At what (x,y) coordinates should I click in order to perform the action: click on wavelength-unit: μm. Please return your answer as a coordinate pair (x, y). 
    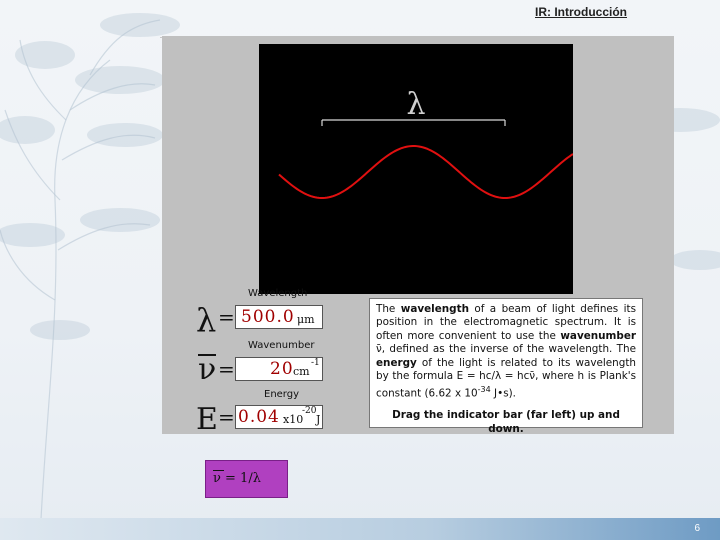
    Looking at the image, I should click on (306, 319).